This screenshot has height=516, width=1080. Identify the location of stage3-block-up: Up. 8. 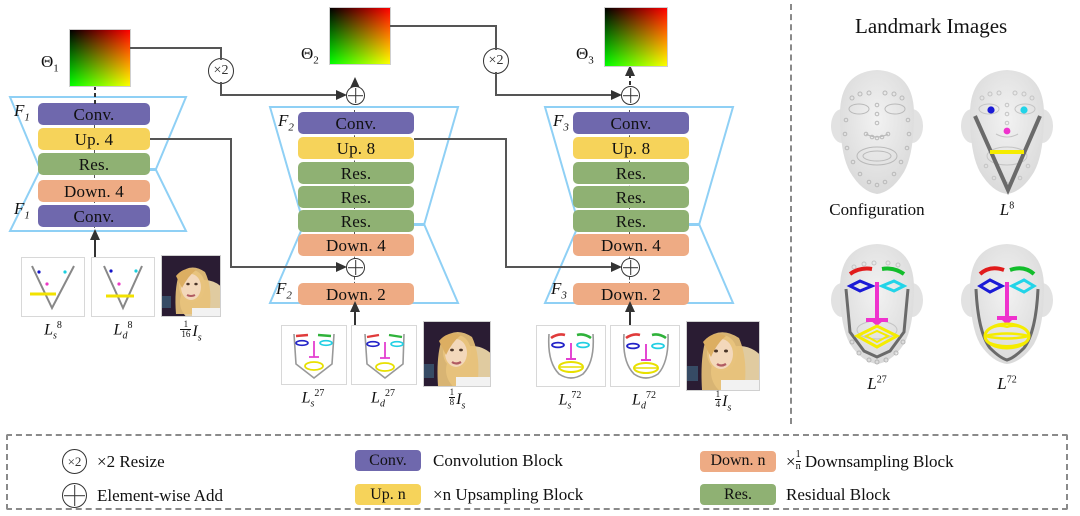
(631, 148).